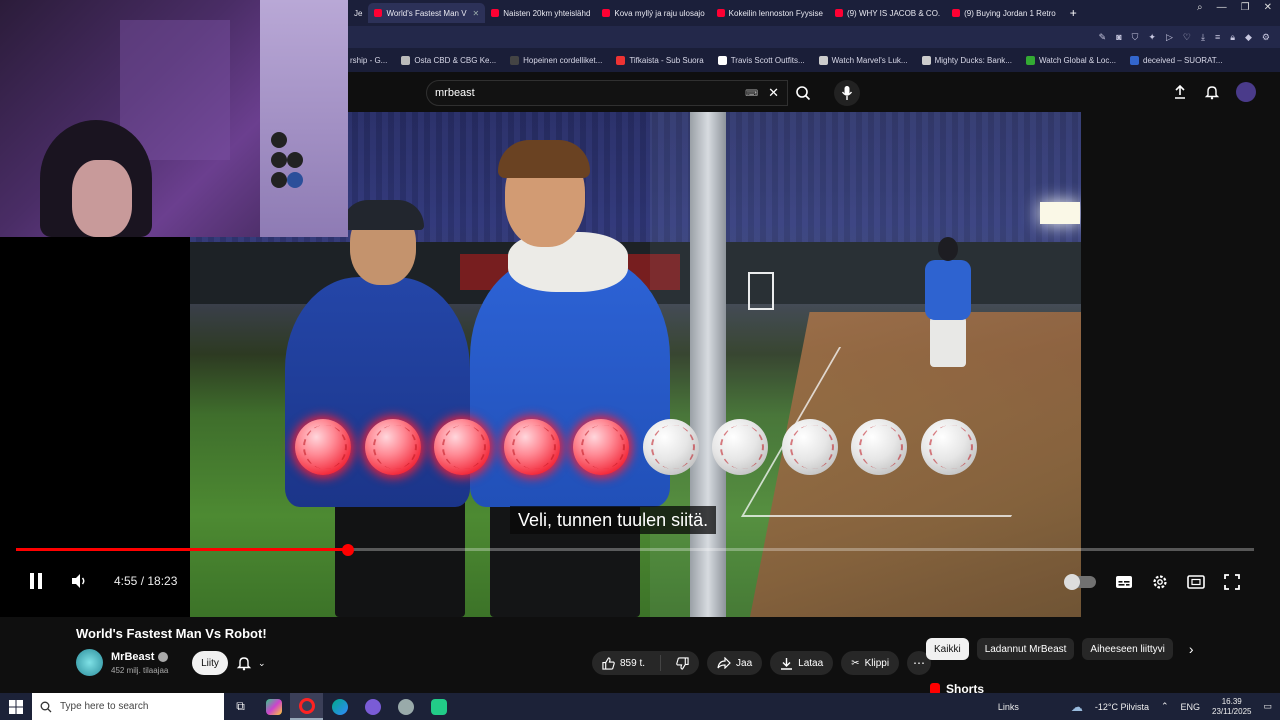 This screenshot has height=720, width=1280. I want to click on account-avatar, so click(1246, 92).